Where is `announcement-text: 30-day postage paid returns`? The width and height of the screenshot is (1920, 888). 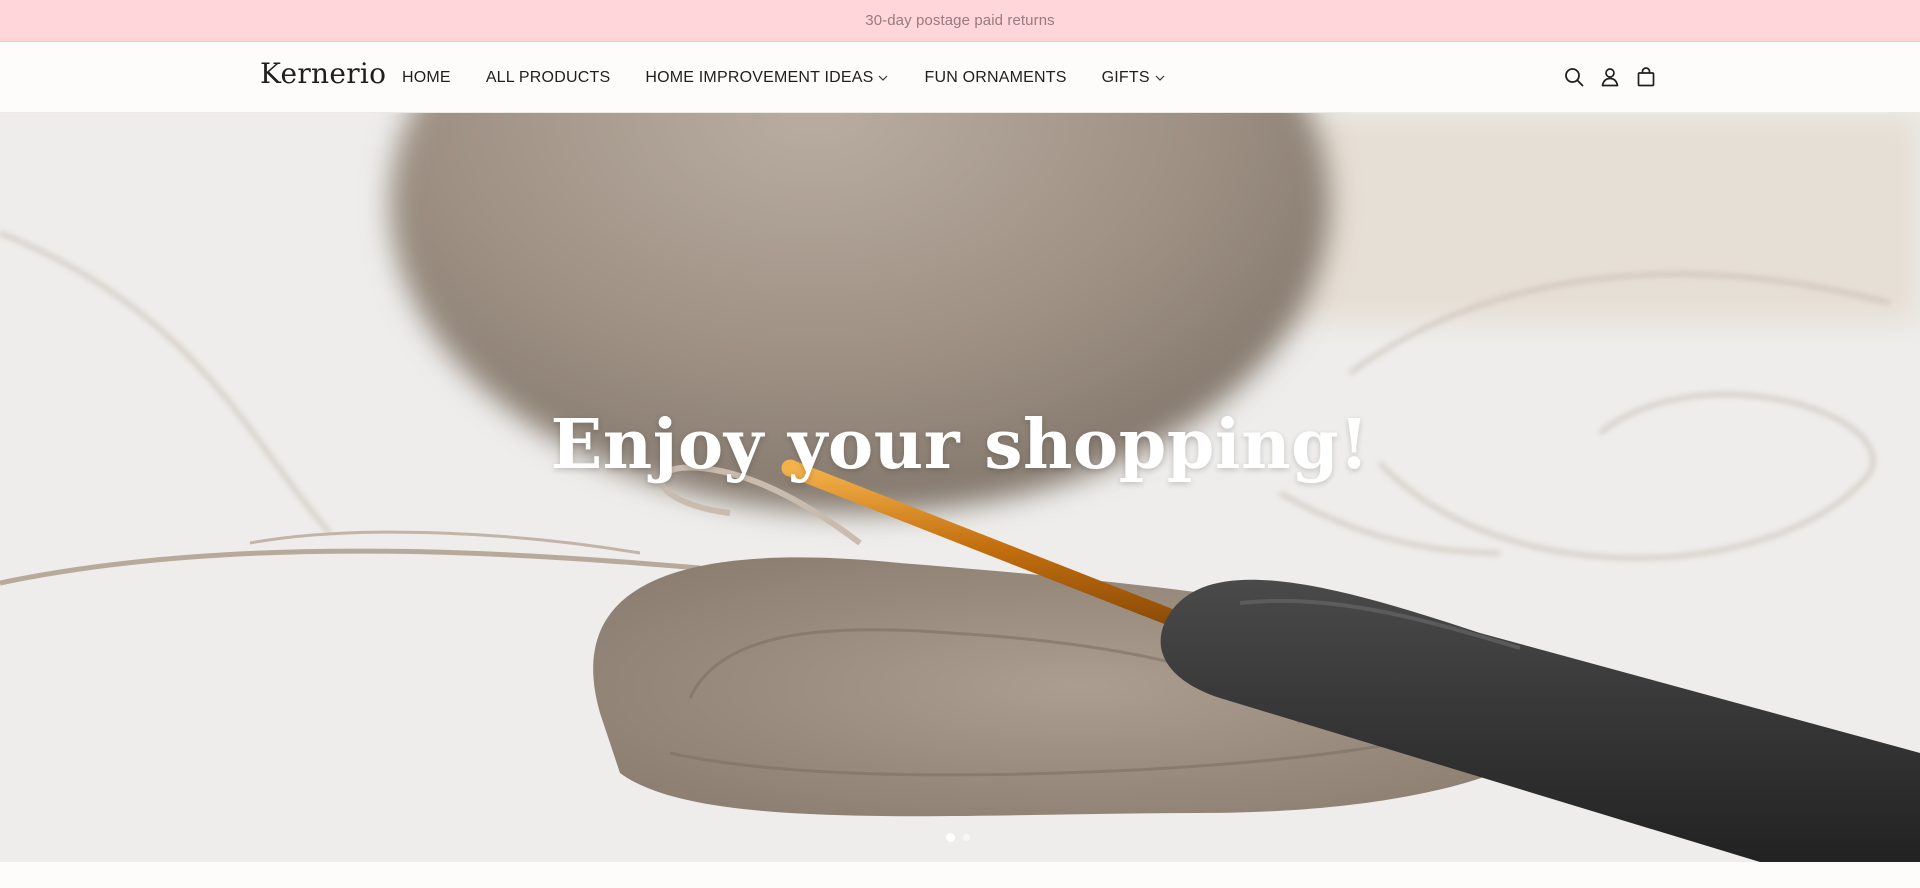 announcement-text: 30-day postage paid returns is located at coordinates (960, 20).